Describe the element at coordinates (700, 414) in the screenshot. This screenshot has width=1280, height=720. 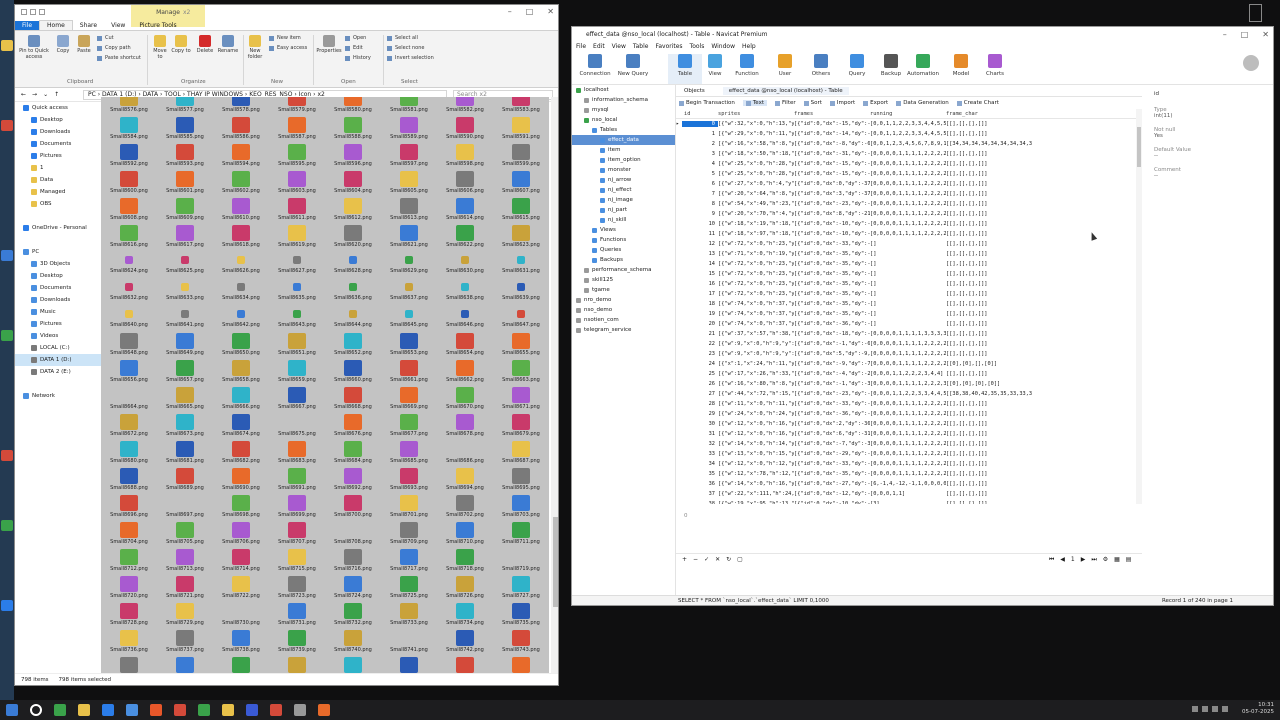
I see `cell-id: 29` at that location.